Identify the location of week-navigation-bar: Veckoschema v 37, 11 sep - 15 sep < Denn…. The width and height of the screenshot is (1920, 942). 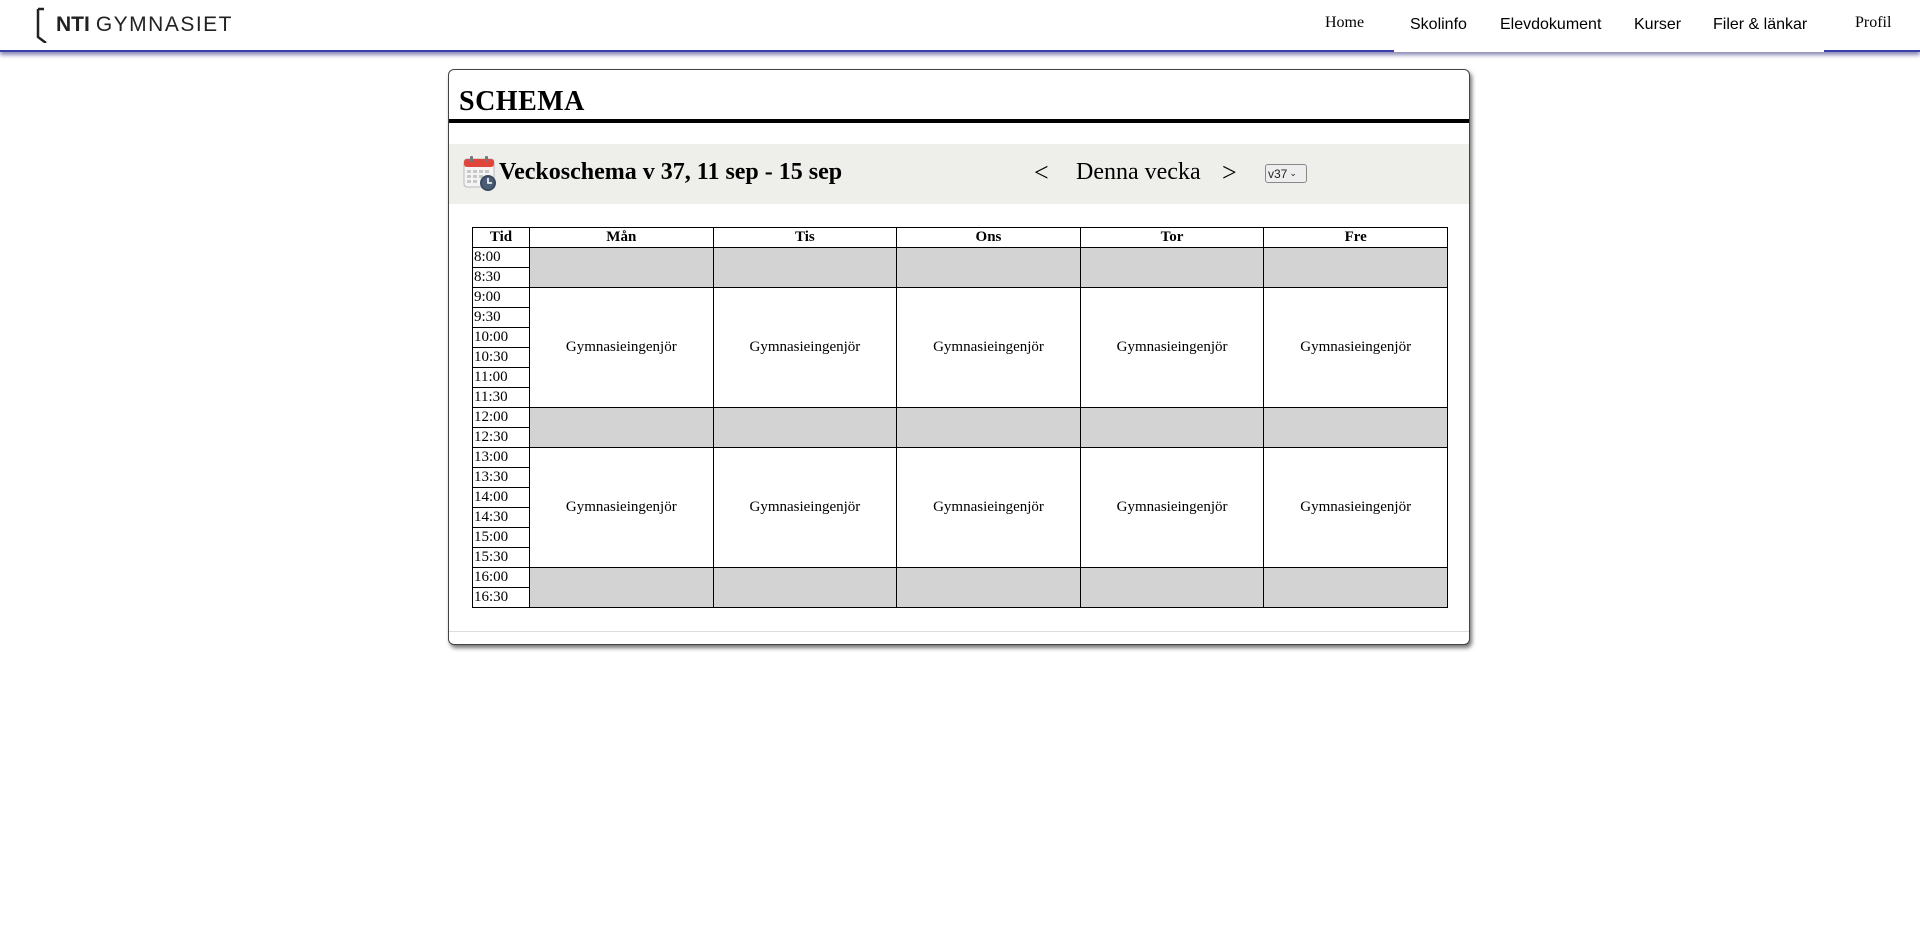
(959, 174).